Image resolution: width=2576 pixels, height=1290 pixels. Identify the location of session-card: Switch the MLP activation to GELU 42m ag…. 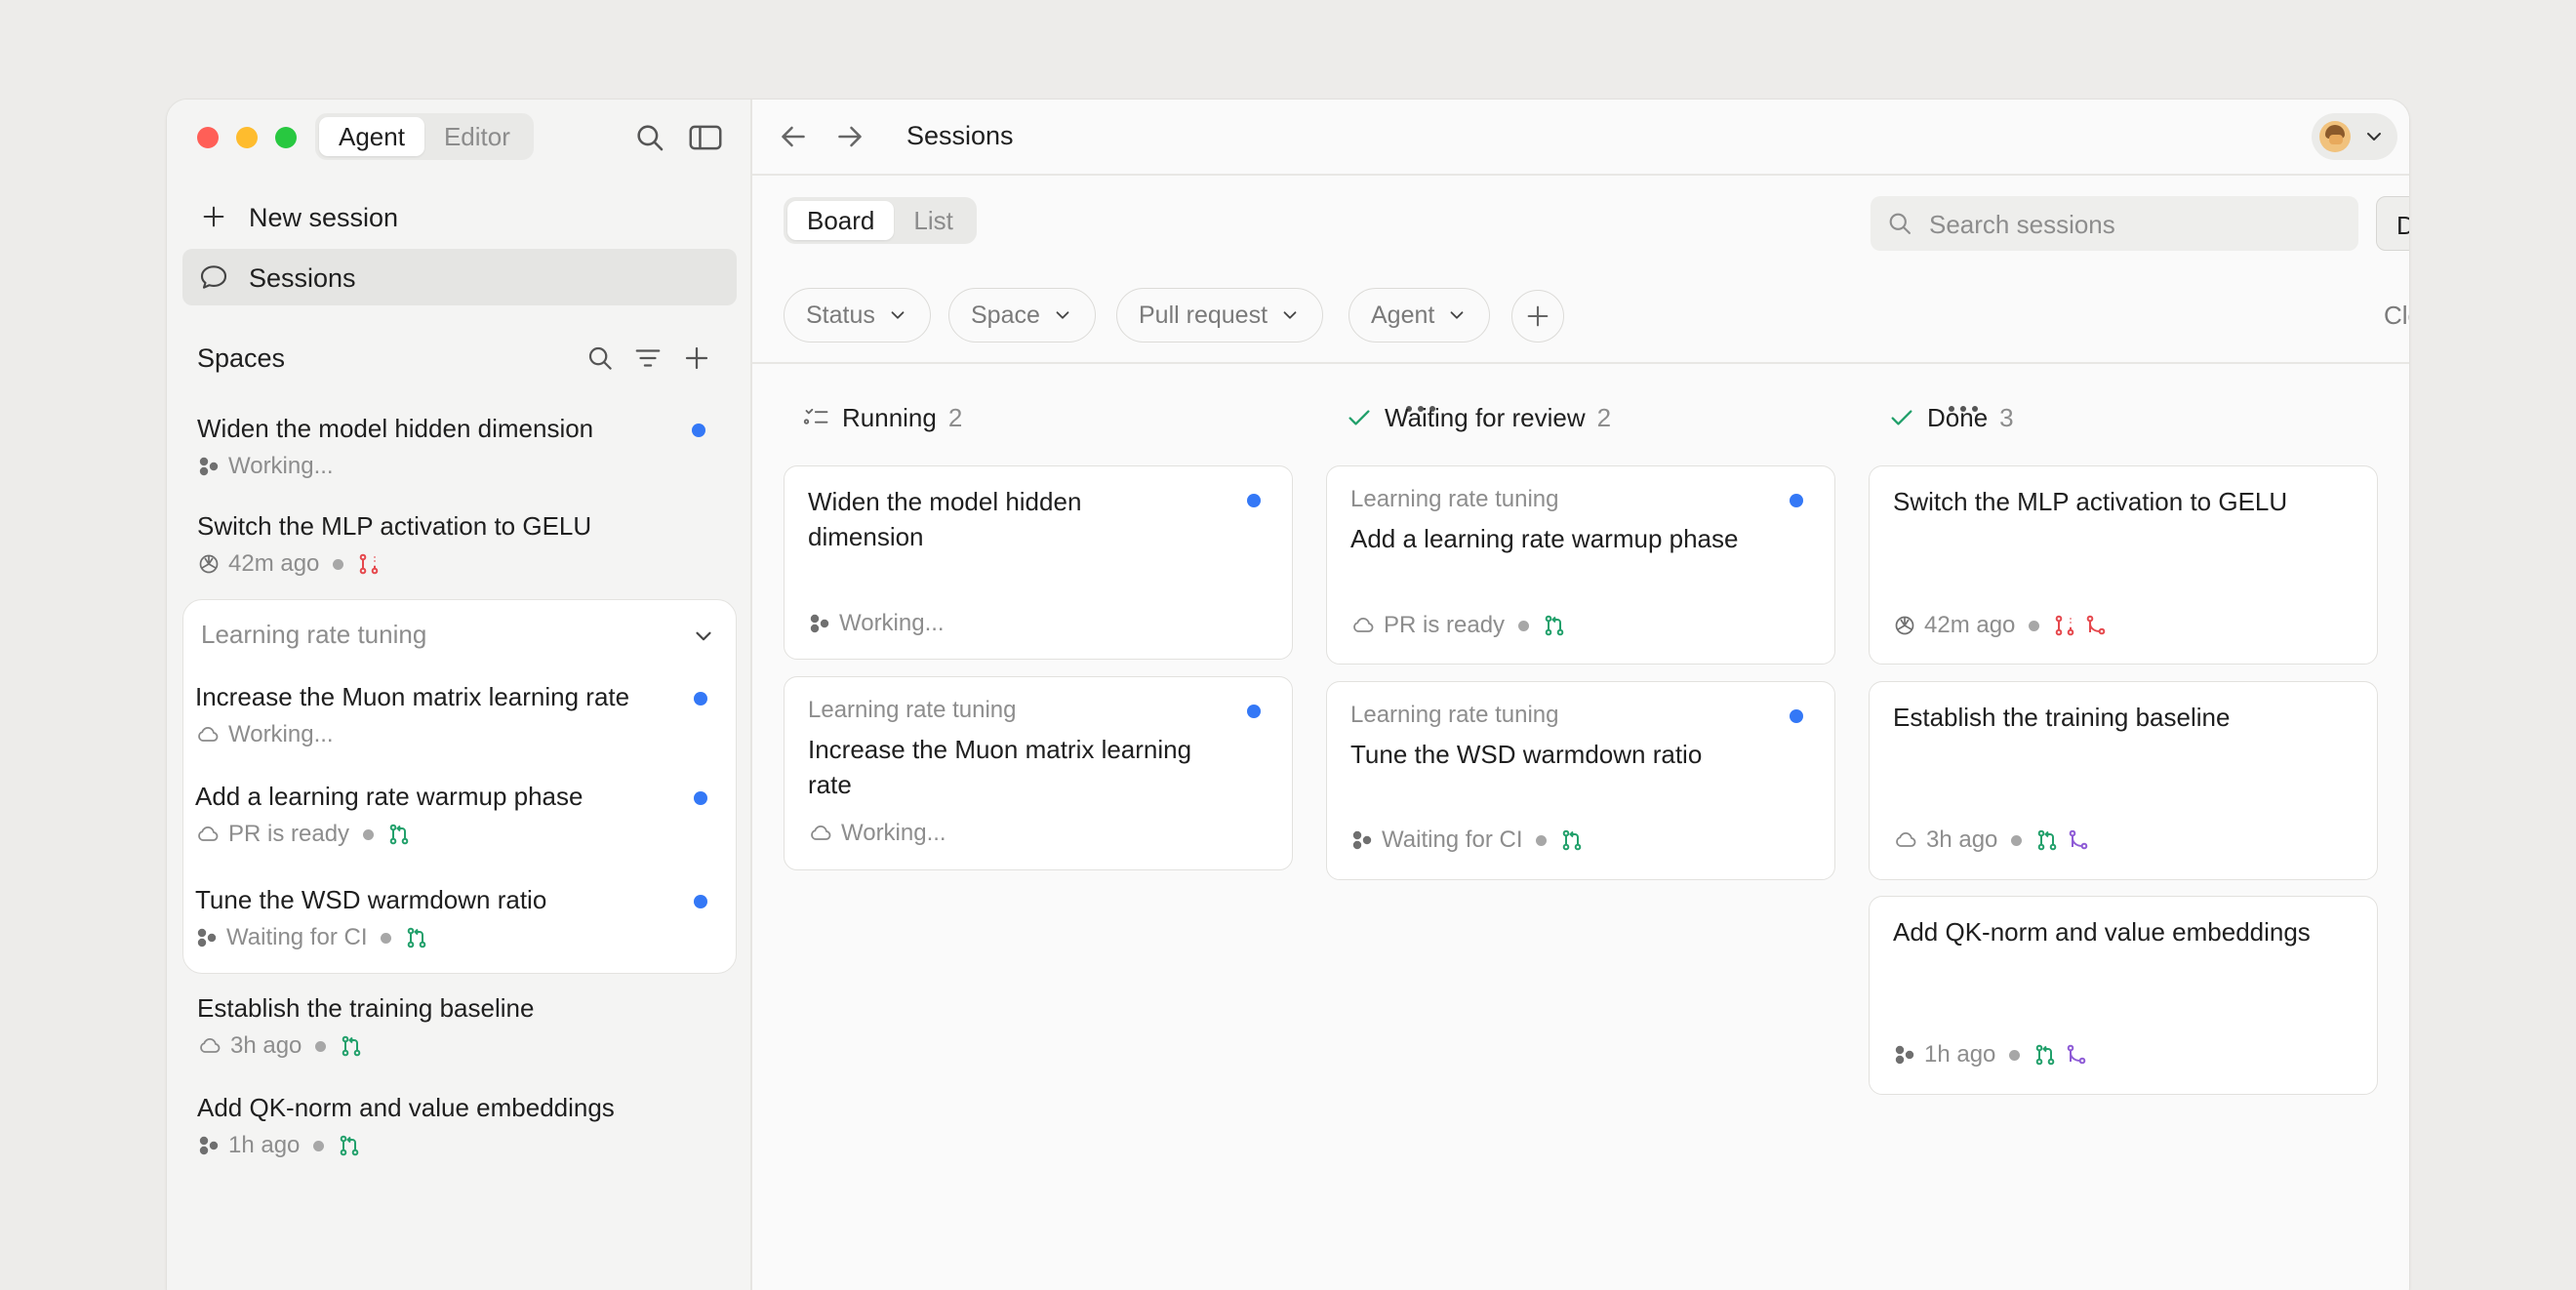
(2123, 565).